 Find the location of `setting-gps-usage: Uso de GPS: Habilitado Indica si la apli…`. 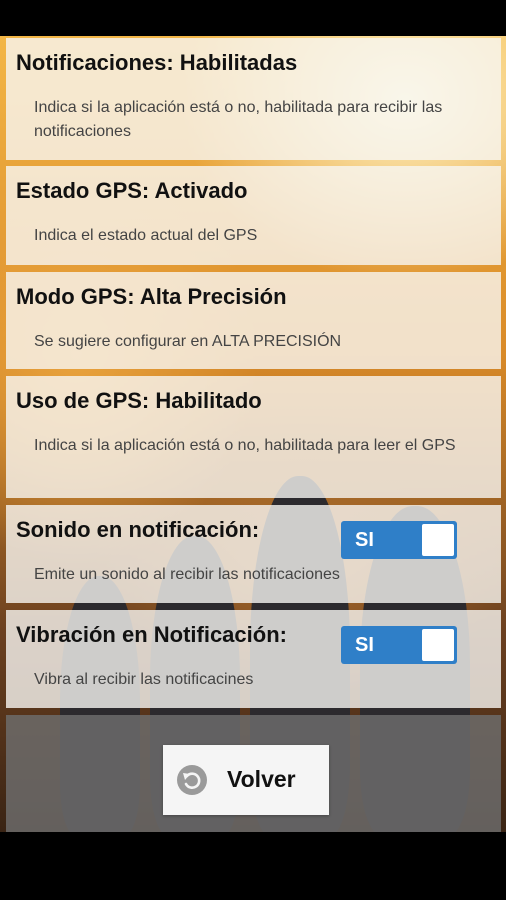

setting-gps-usage: Uso de GPS: Habilitado Indica si la apli… is located at coordinates (253, 437).